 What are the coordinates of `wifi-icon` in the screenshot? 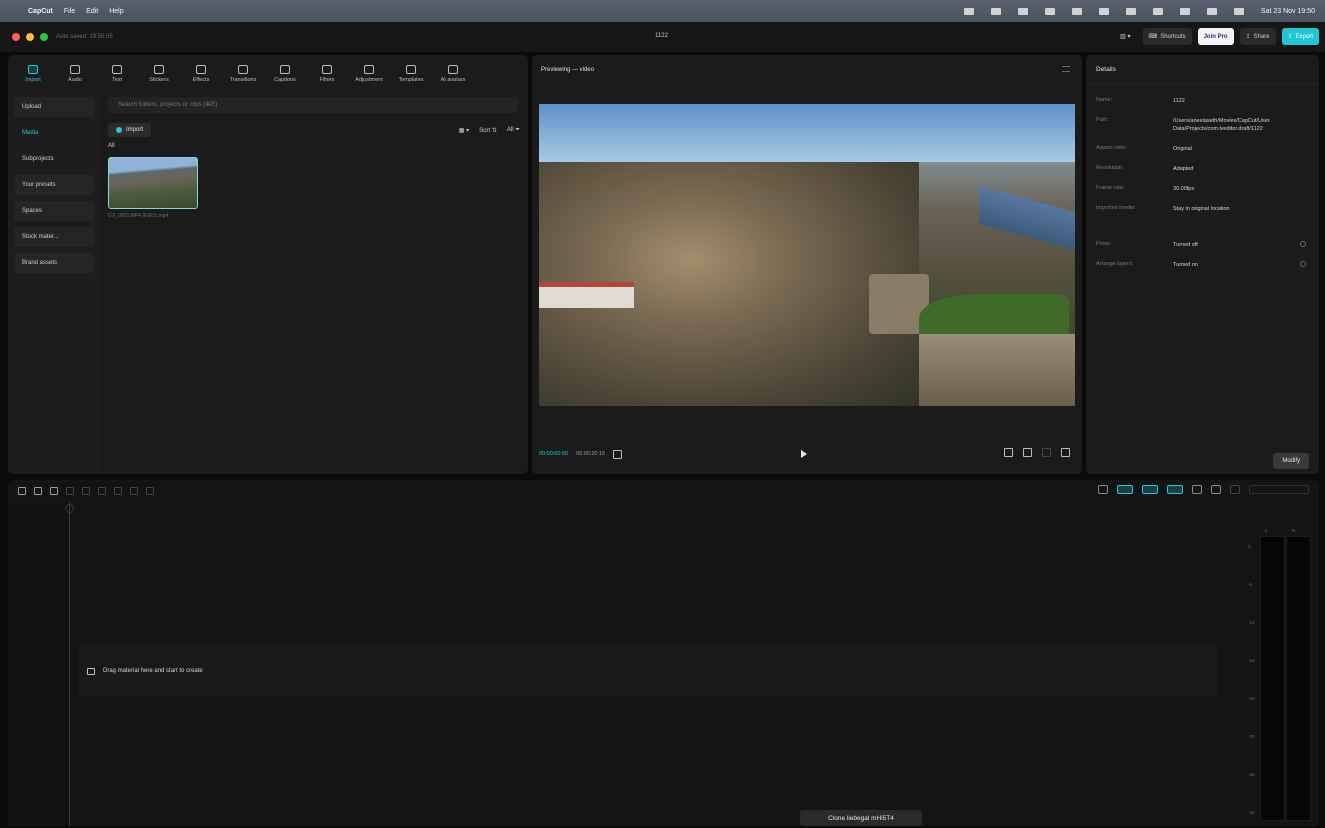 It's located at (1157, 11).